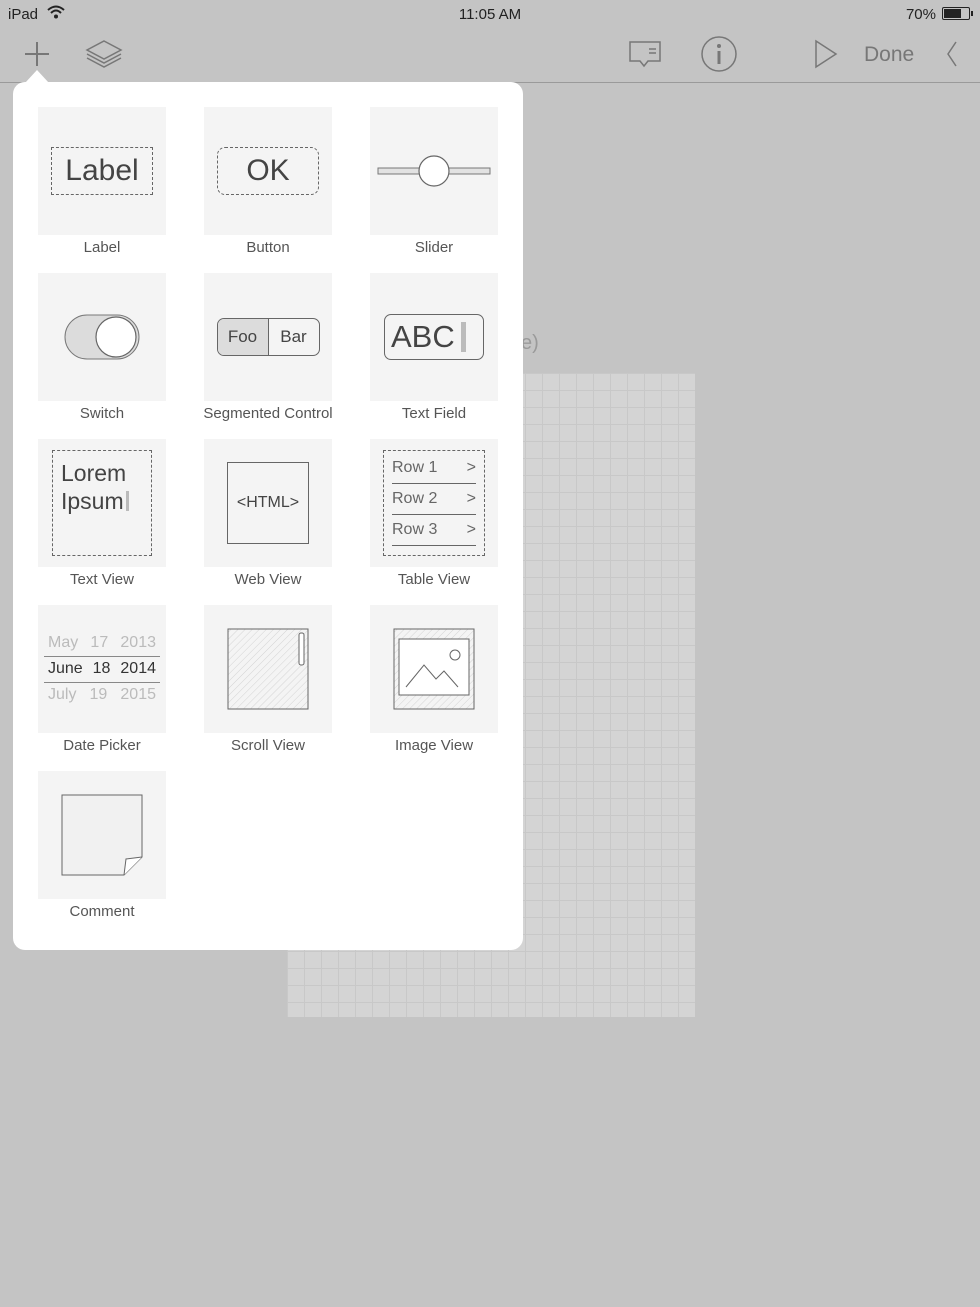 This screenshot has width=980, height=1307. What do you see at coordinates (102, 745) in the screenshot?
I see `date-picker-caption: Date Picker` at bounding box center [102, 745].